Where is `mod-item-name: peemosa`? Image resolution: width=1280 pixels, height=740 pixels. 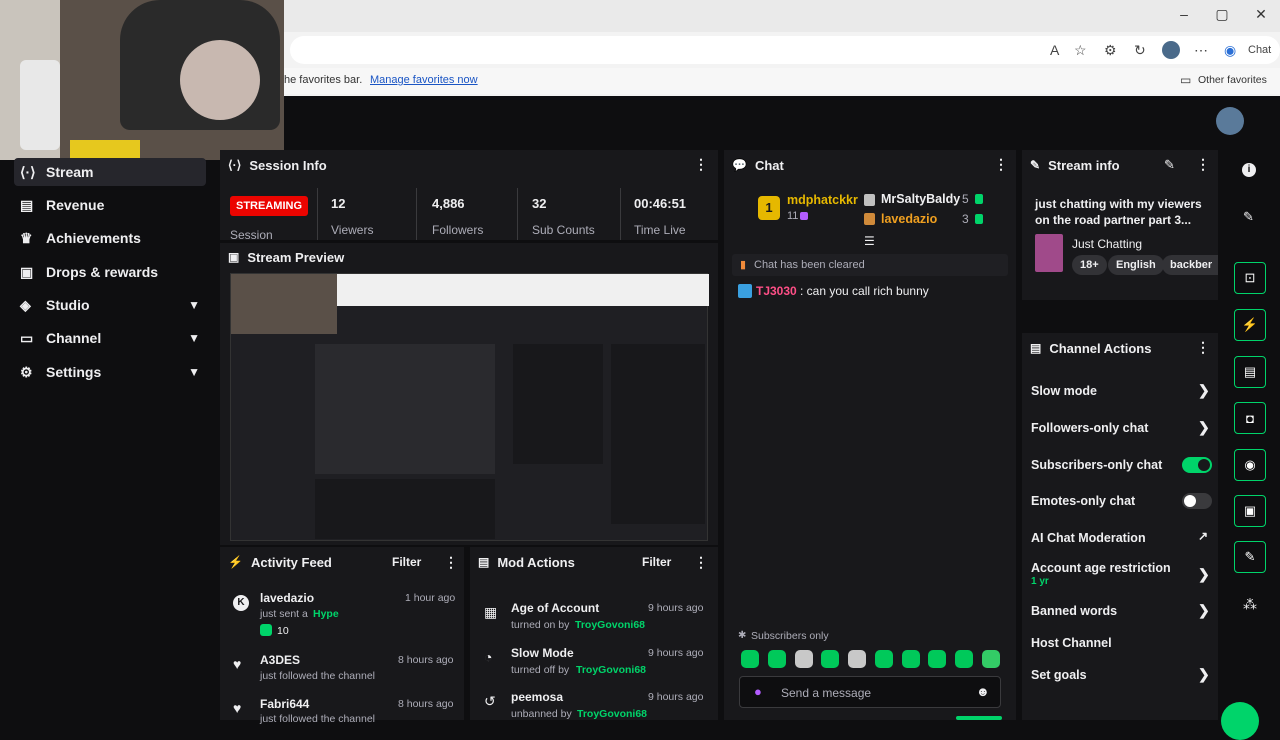 mod-item-name: peemosa is located at coordinates (537, 697).